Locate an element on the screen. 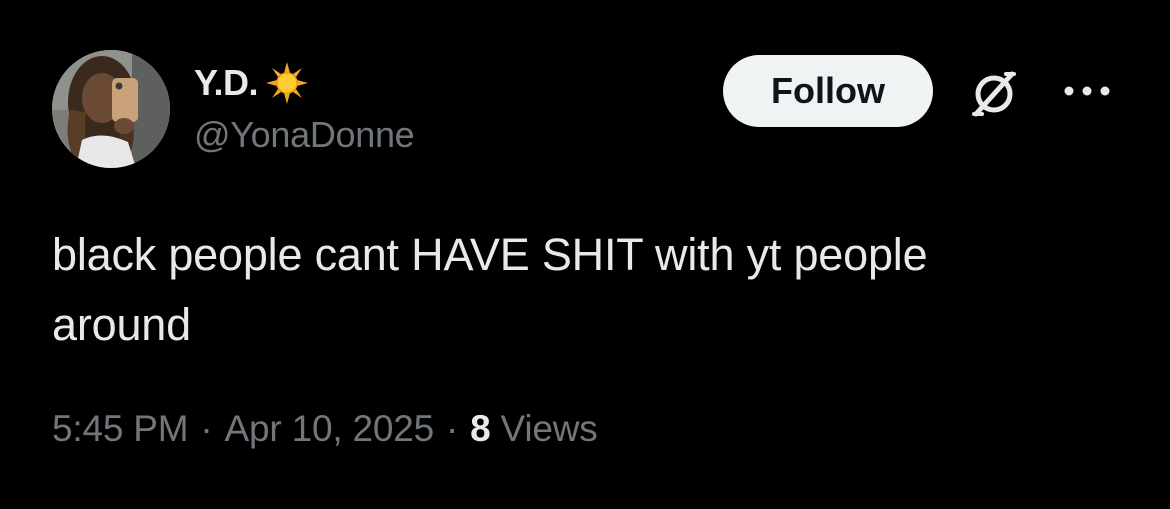 This screenshot has width=1170, height=509. author-info: Y.D. @YonaDonne is located at coordinates (304, 107).